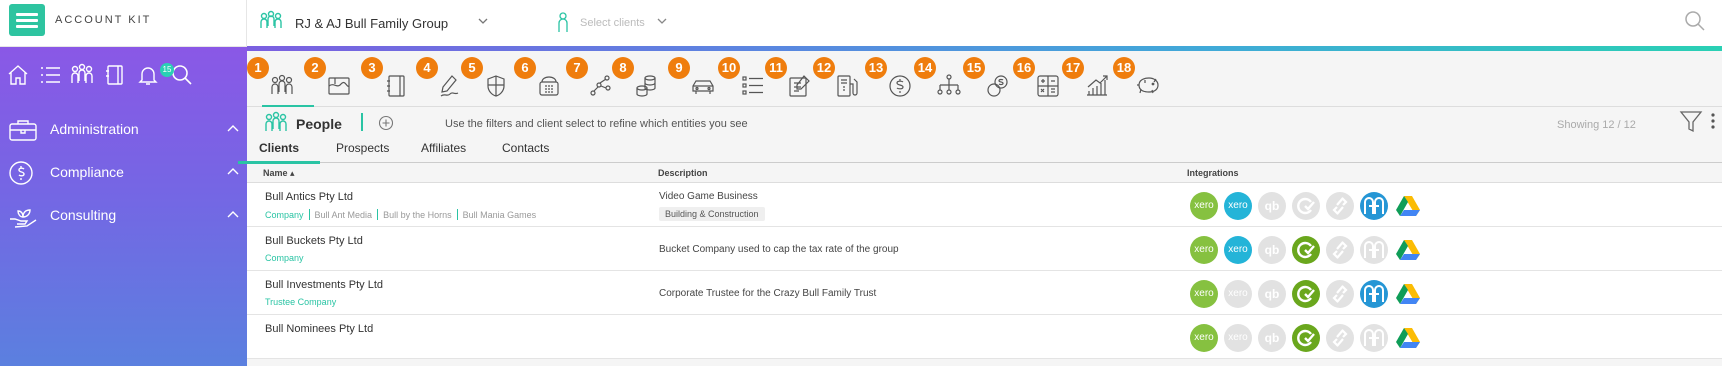  What do you see at coordinates (319, 329) in the screenshot?
I see `entity-name: Bull Nominees Pty Ltd` at bounding box center [319, 329].